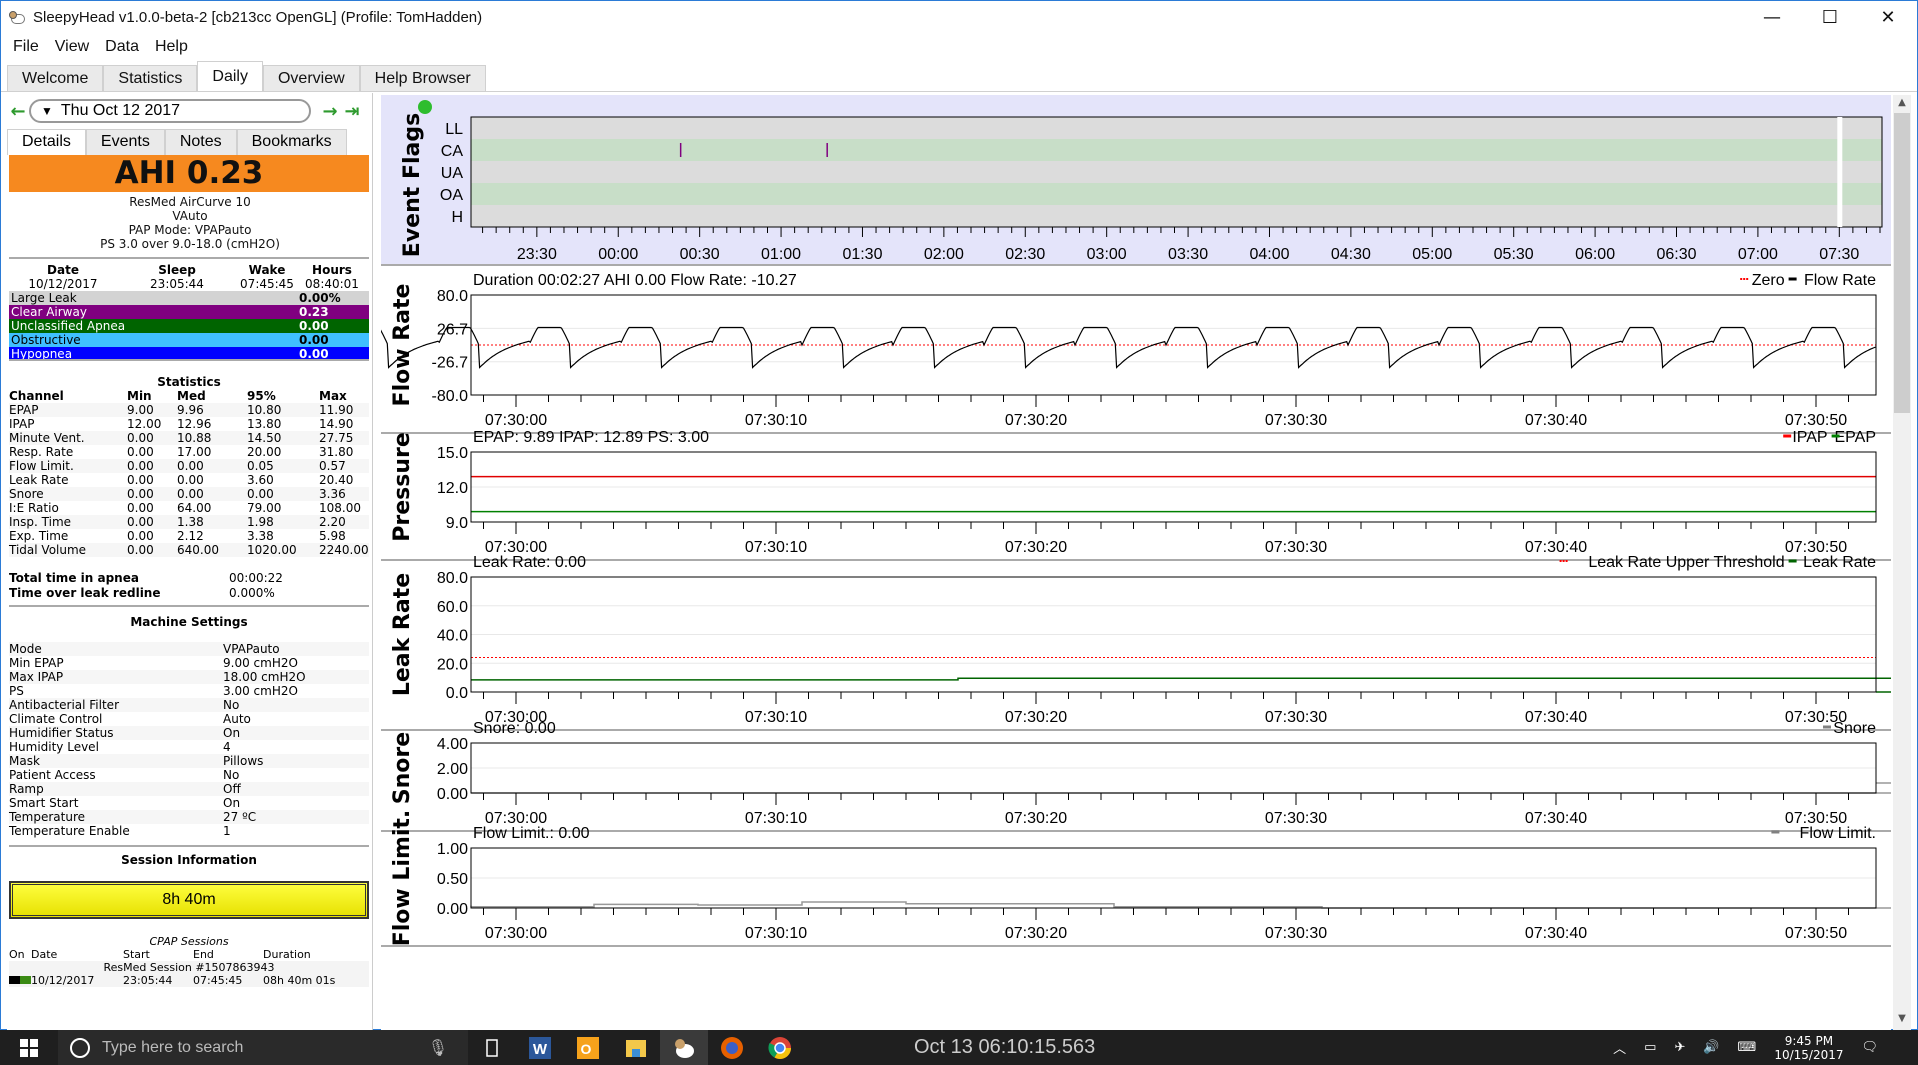 The height and width of the screenshot is (1065, 1918). Describe the element at coordinates (1902, 105) in the screenshot. I see `scroll-up-icon: ▲` at that location.